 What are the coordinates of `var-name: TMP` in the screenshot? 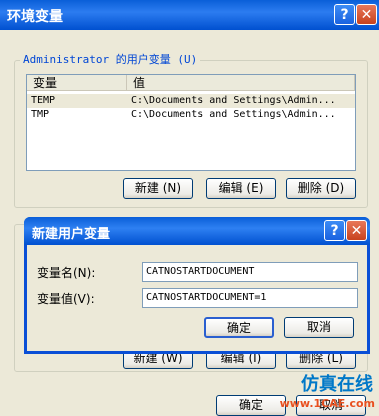 It's located at (40, 114).